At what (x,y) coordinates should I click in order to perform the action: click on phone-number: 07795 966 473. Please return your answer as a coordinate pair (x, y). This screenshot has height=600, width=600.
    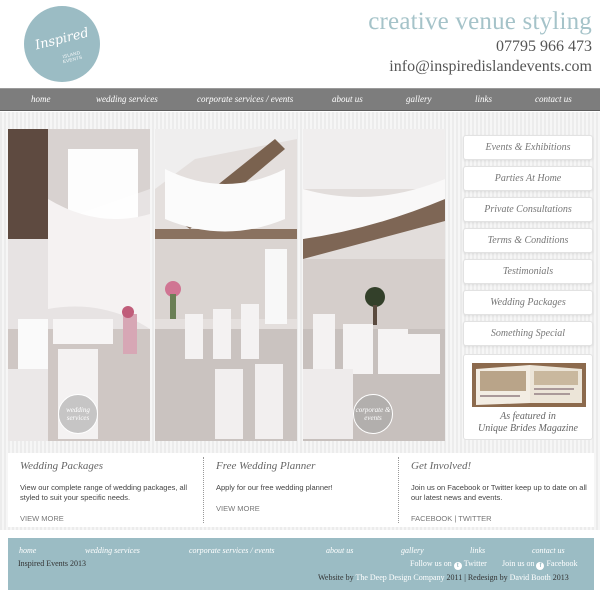
    Looking at the image, I should click on (544, 46).